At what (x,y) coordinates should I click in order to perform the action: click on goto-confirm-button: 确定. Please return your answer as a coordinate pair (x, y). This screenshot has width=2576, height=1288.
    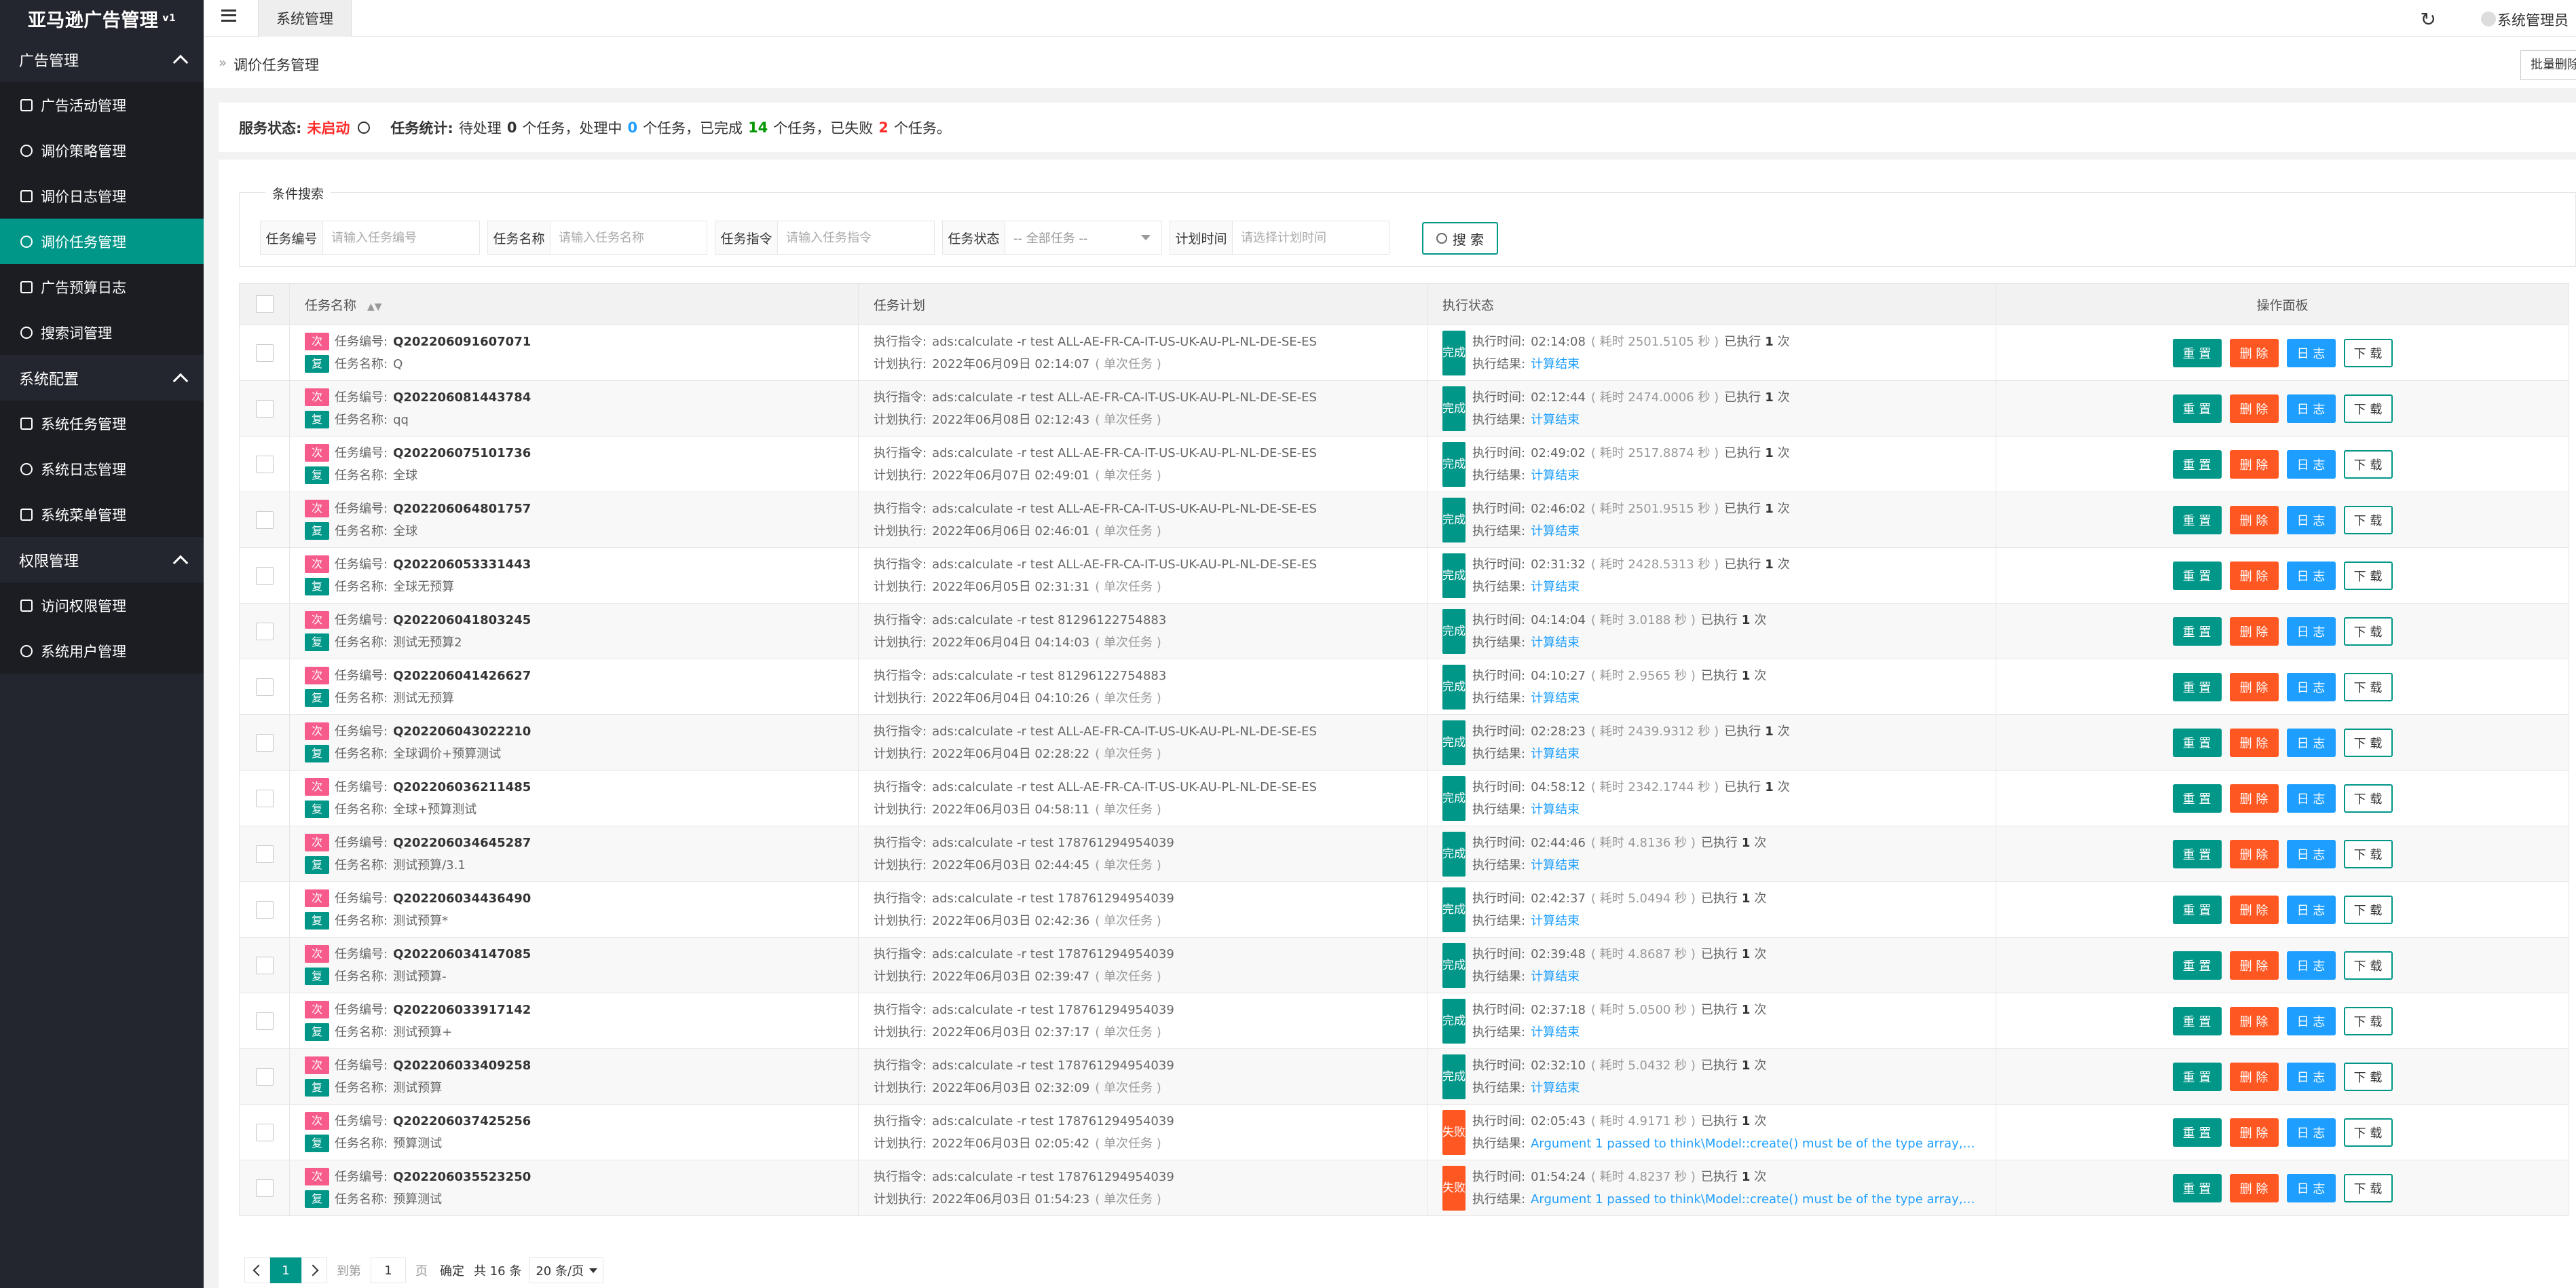
    Looking at the image, I should click on (452, 1270).